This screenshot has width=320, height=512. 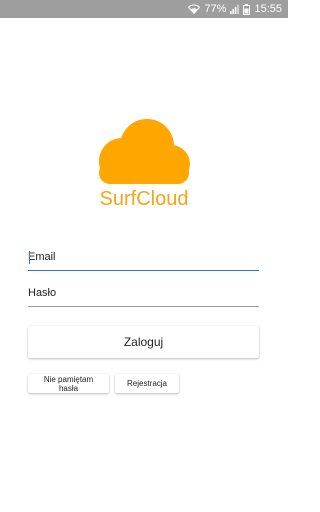 I want to click on battery-percent: 77%, so click(x=215, y=9).